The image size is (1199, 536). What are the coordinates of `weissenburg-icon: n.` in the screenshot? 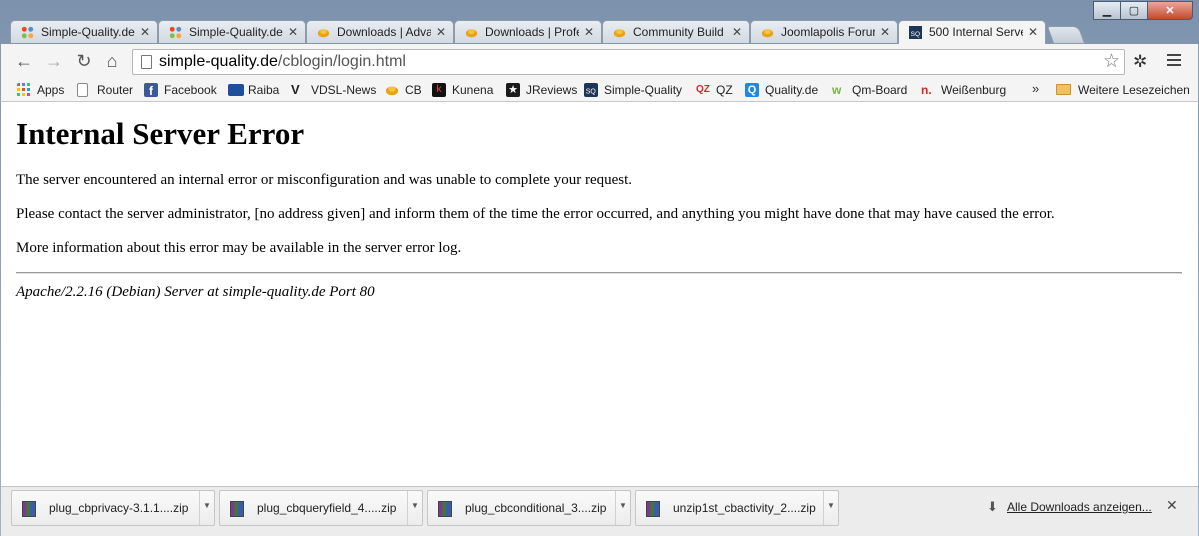 It's located at (926, 90).